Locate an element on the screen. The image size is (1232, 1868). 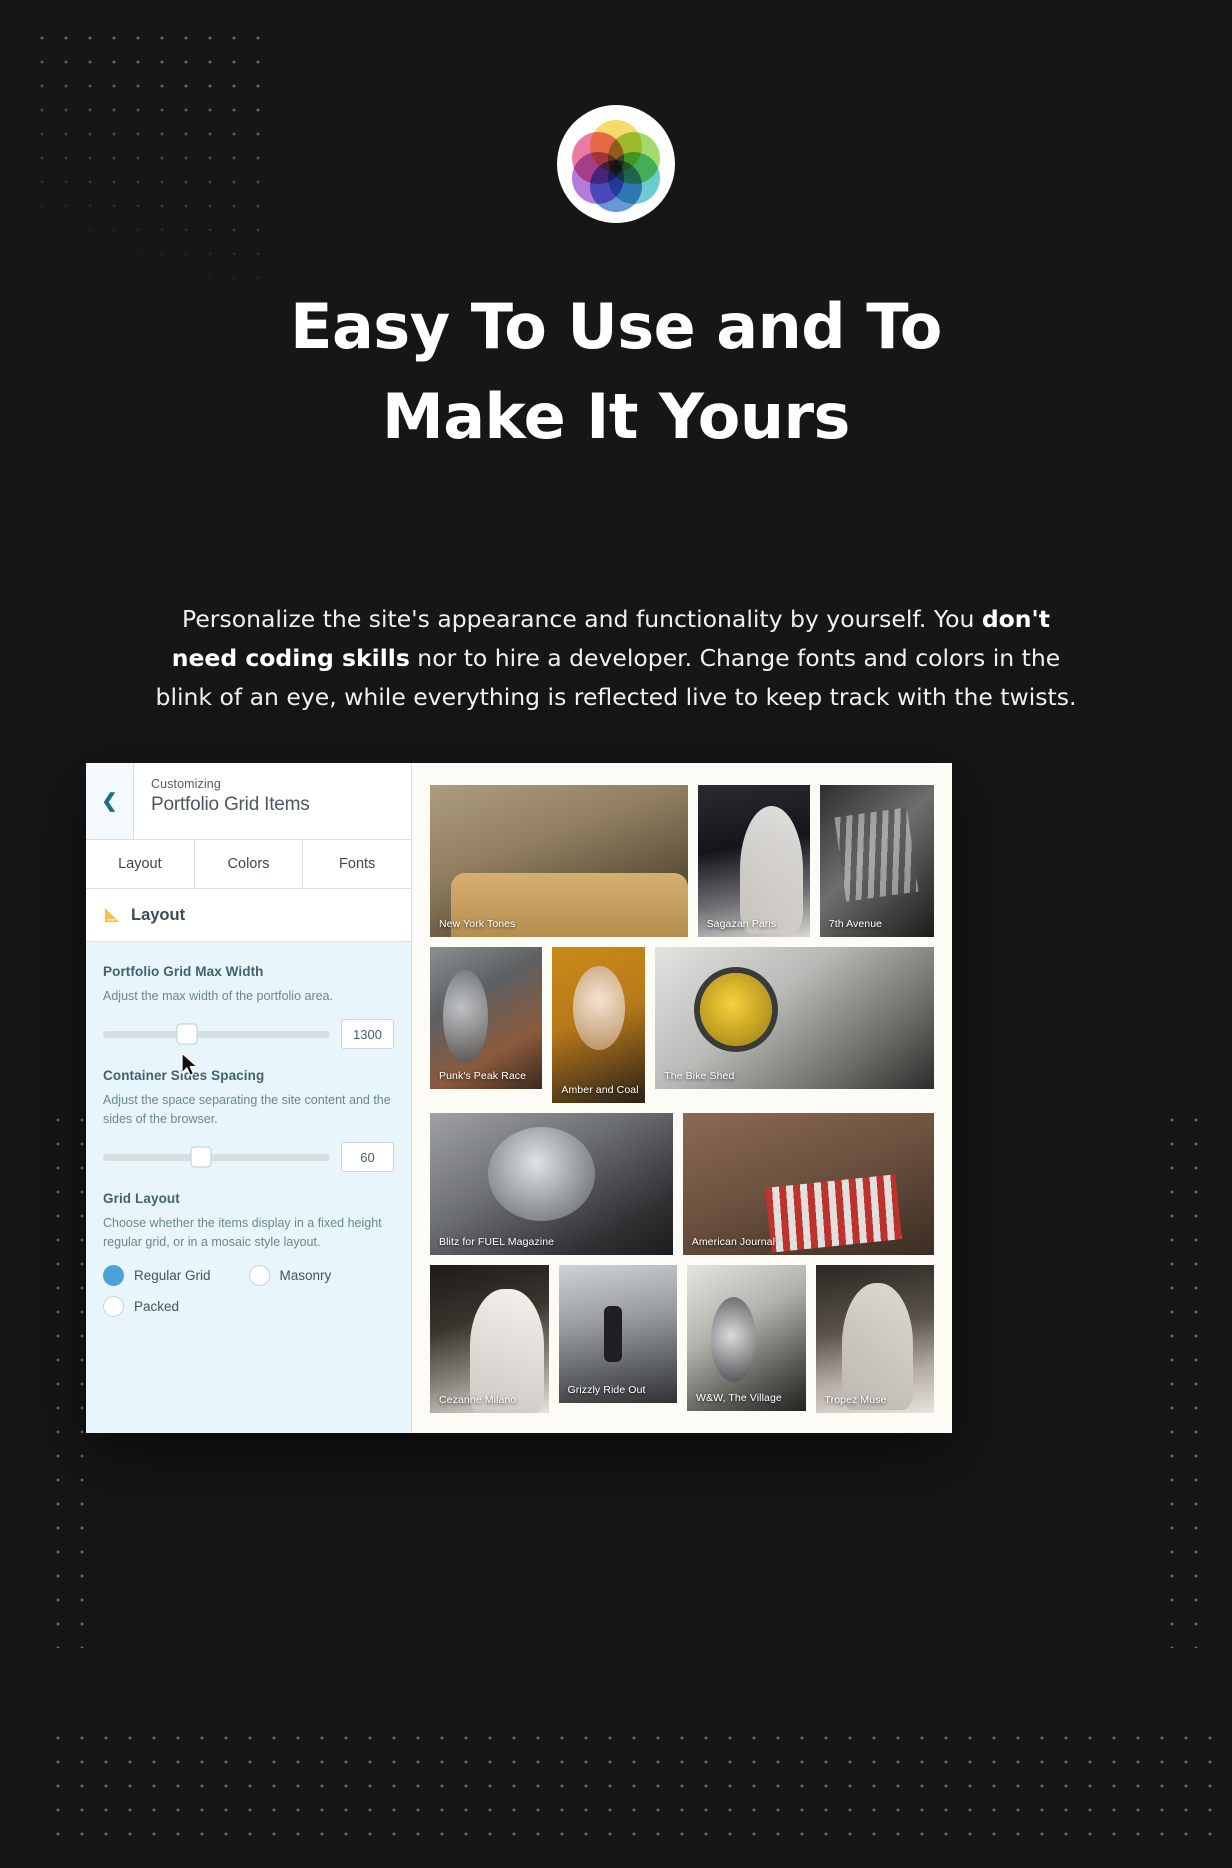
panel-title: Portfolio Grid Items is located at coordinates (230, 804).